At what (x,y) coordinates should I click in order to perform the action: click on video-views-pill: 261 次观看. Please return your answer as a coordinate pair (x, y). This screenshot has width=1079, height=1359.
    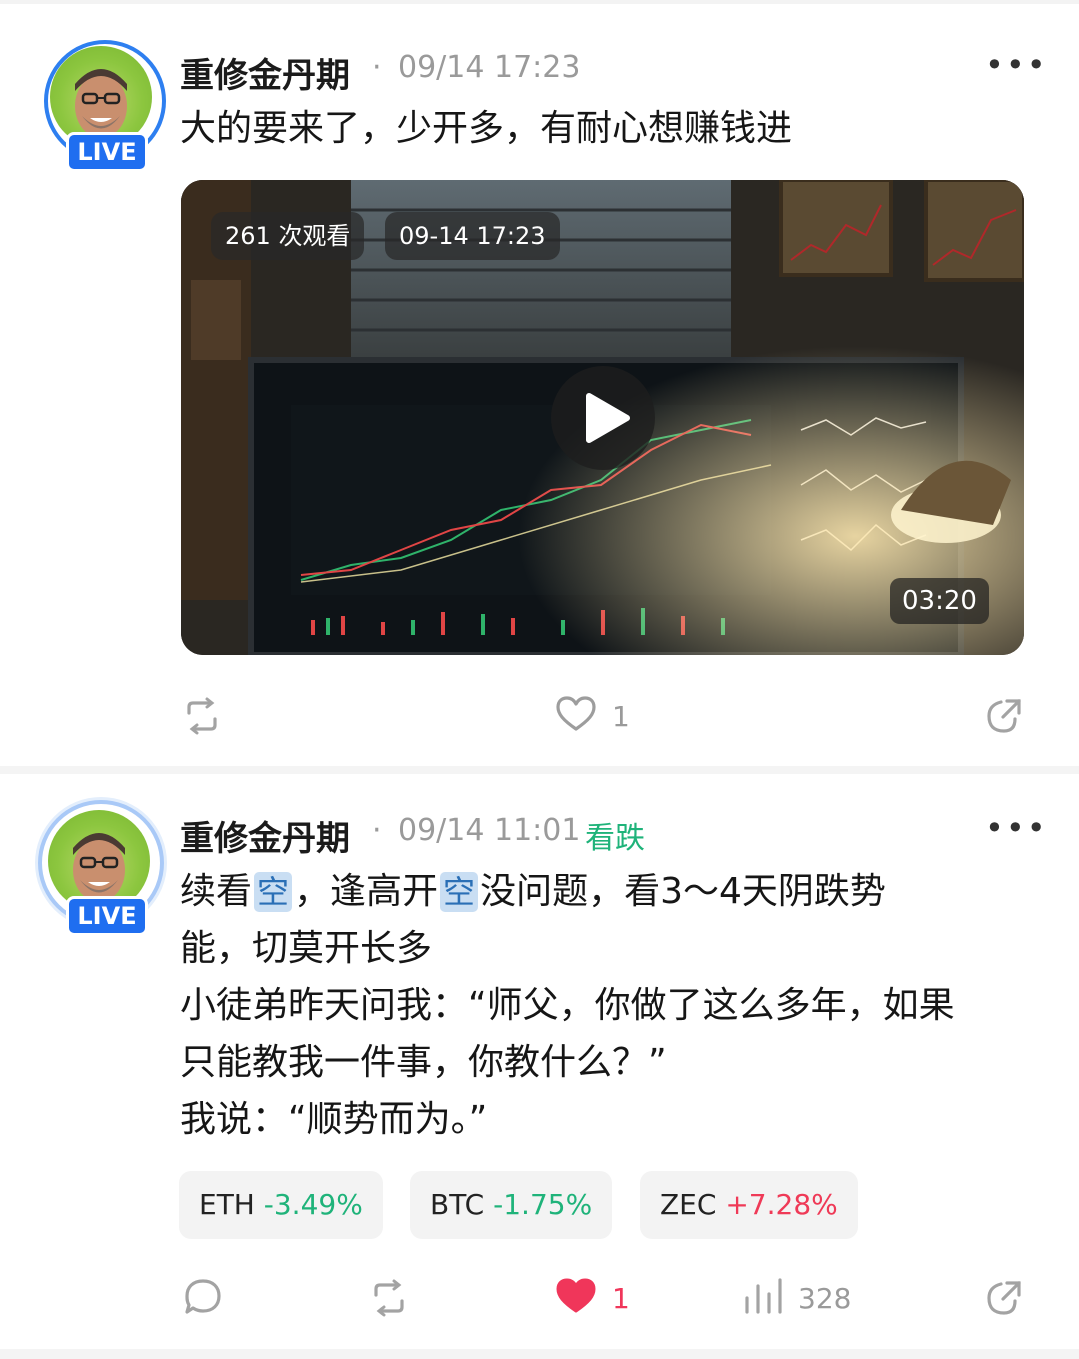
    Looking at the image, I should click on (288, 236).